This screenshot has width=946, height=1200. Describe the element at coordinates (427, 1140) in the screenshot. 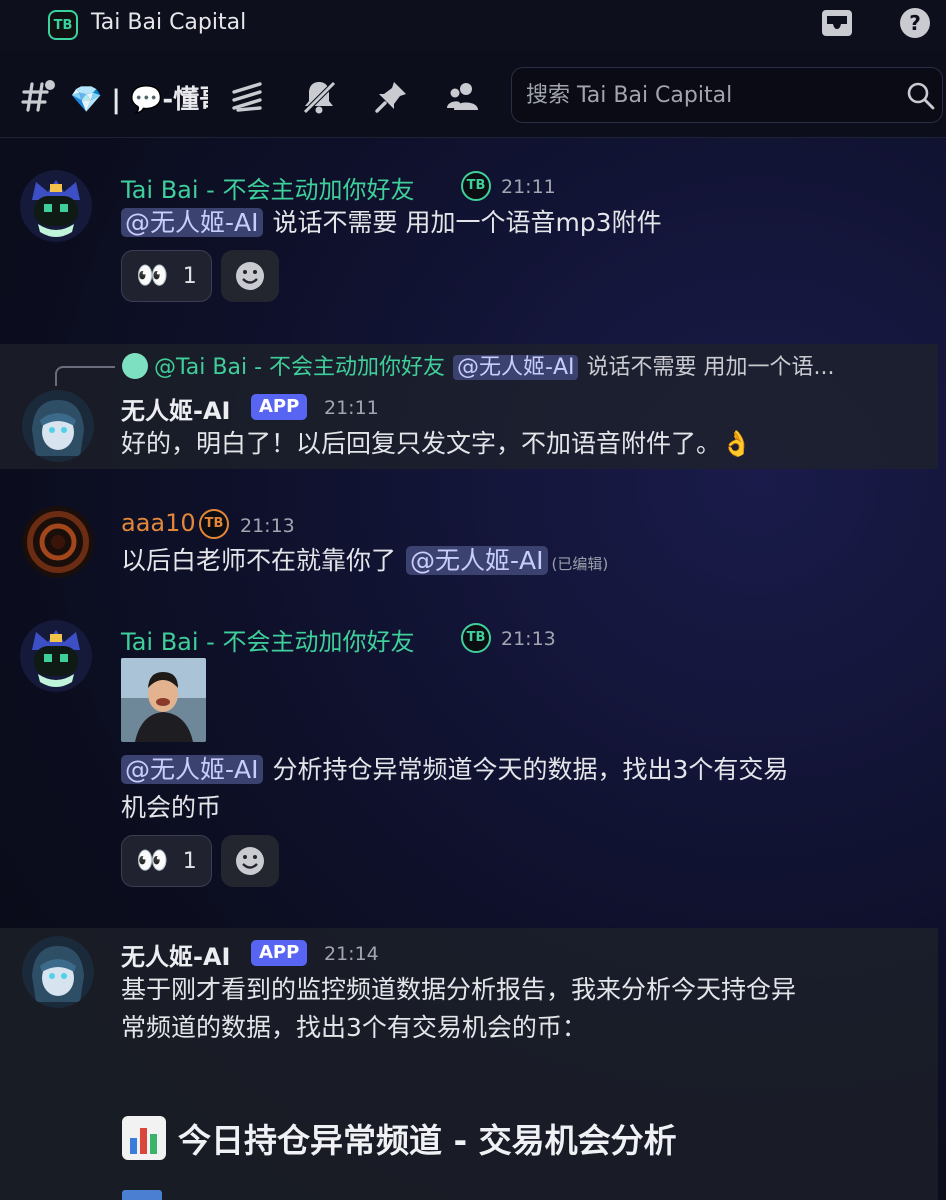

I see `report-heading-text: 今日持仓异常频道 - 交易机会分析` at that location.